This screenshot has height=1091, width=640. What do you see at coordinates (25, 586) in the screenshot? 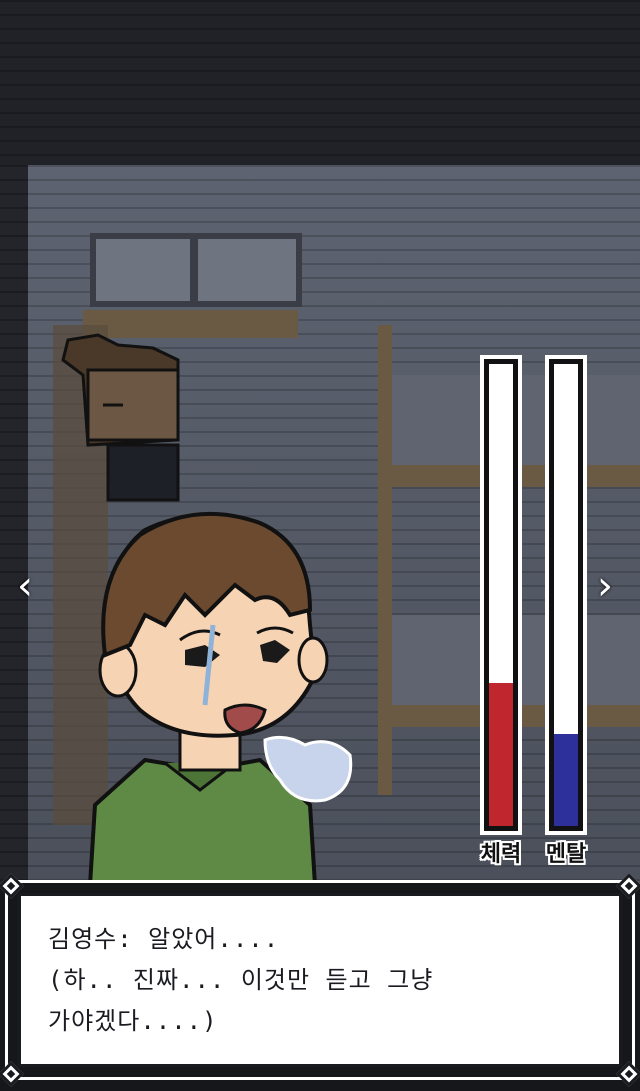
I see `chevron-left-icon: ‹` at bounding box center [25, 586].